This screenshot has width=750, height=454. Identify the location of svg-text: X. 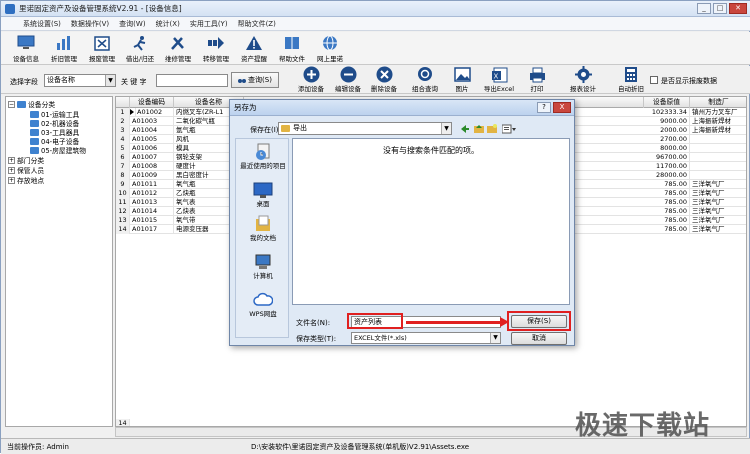
(495, 76).